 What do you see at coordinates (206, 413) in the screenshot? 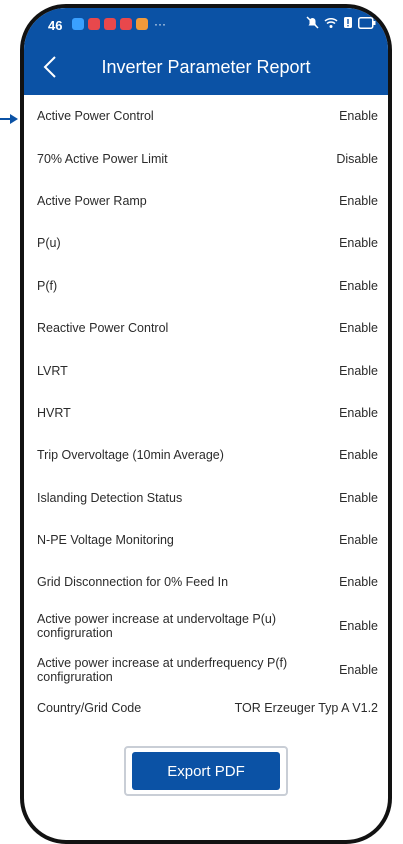
I see `parameter-row: HVRT Enable` at bounding box center [206, 413].